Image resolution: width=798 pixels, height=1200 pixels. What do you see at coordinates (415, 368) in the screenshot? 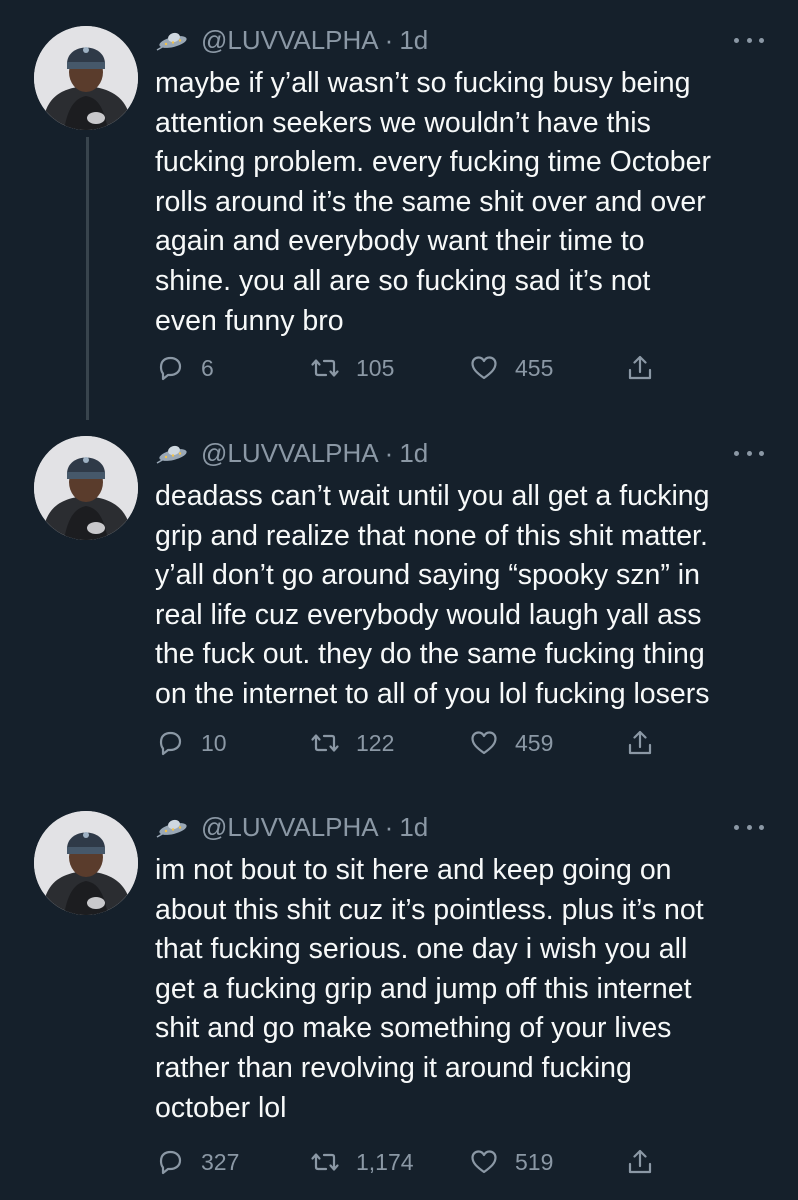
I see `tweet-actions: 6 105 455` at bounding box center [415, 368].